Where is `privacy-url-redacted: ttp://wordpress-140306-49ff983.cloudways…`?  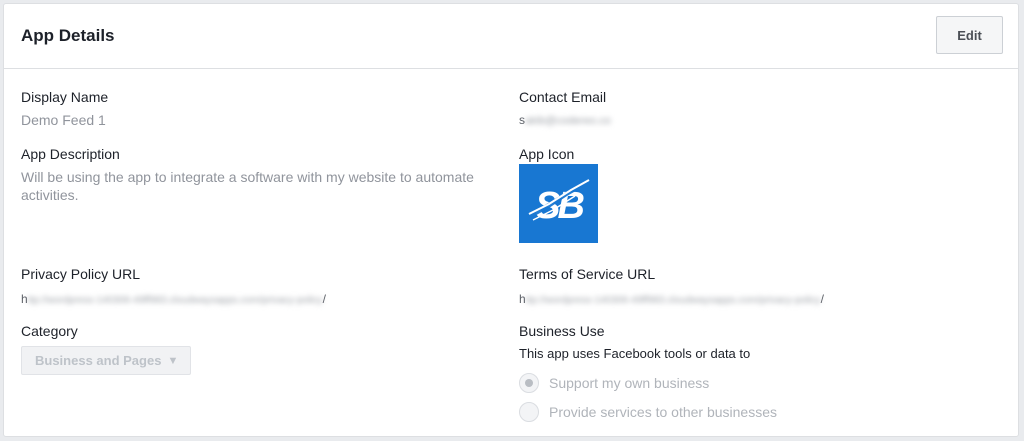 privacy-url-redacted: ttp://wordpress-140306-49ff983.cloudways… is located at coordinates (175, 300).